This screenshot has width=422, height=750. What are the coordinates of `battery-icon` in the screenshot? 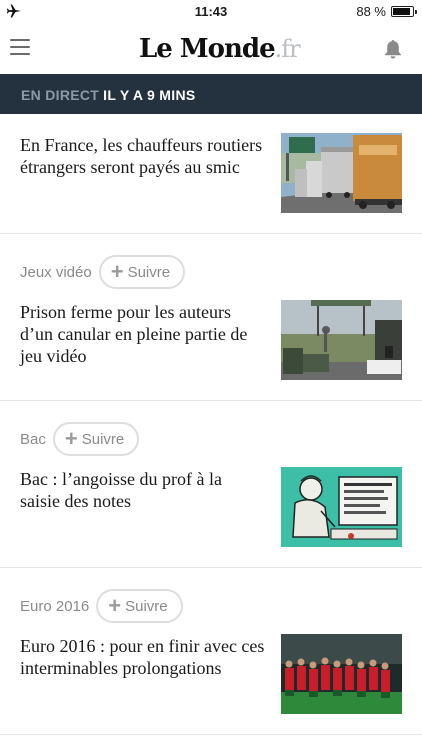 It's located at (404, 11).